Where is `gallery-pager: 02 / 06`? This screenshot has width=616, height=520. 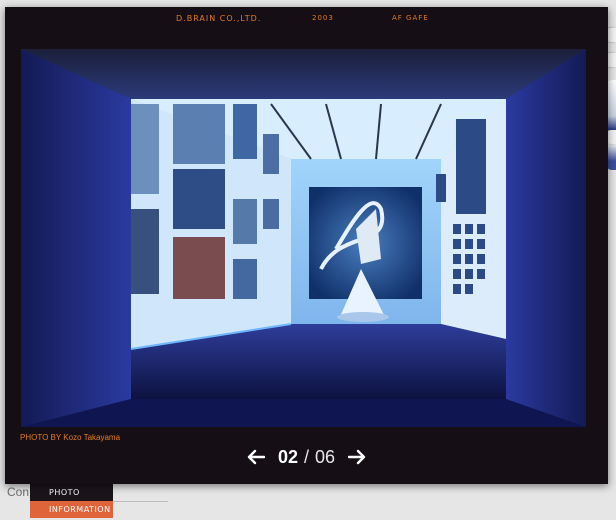
gallery-pager: 02 / 06 is located at coordinates (306, 457).